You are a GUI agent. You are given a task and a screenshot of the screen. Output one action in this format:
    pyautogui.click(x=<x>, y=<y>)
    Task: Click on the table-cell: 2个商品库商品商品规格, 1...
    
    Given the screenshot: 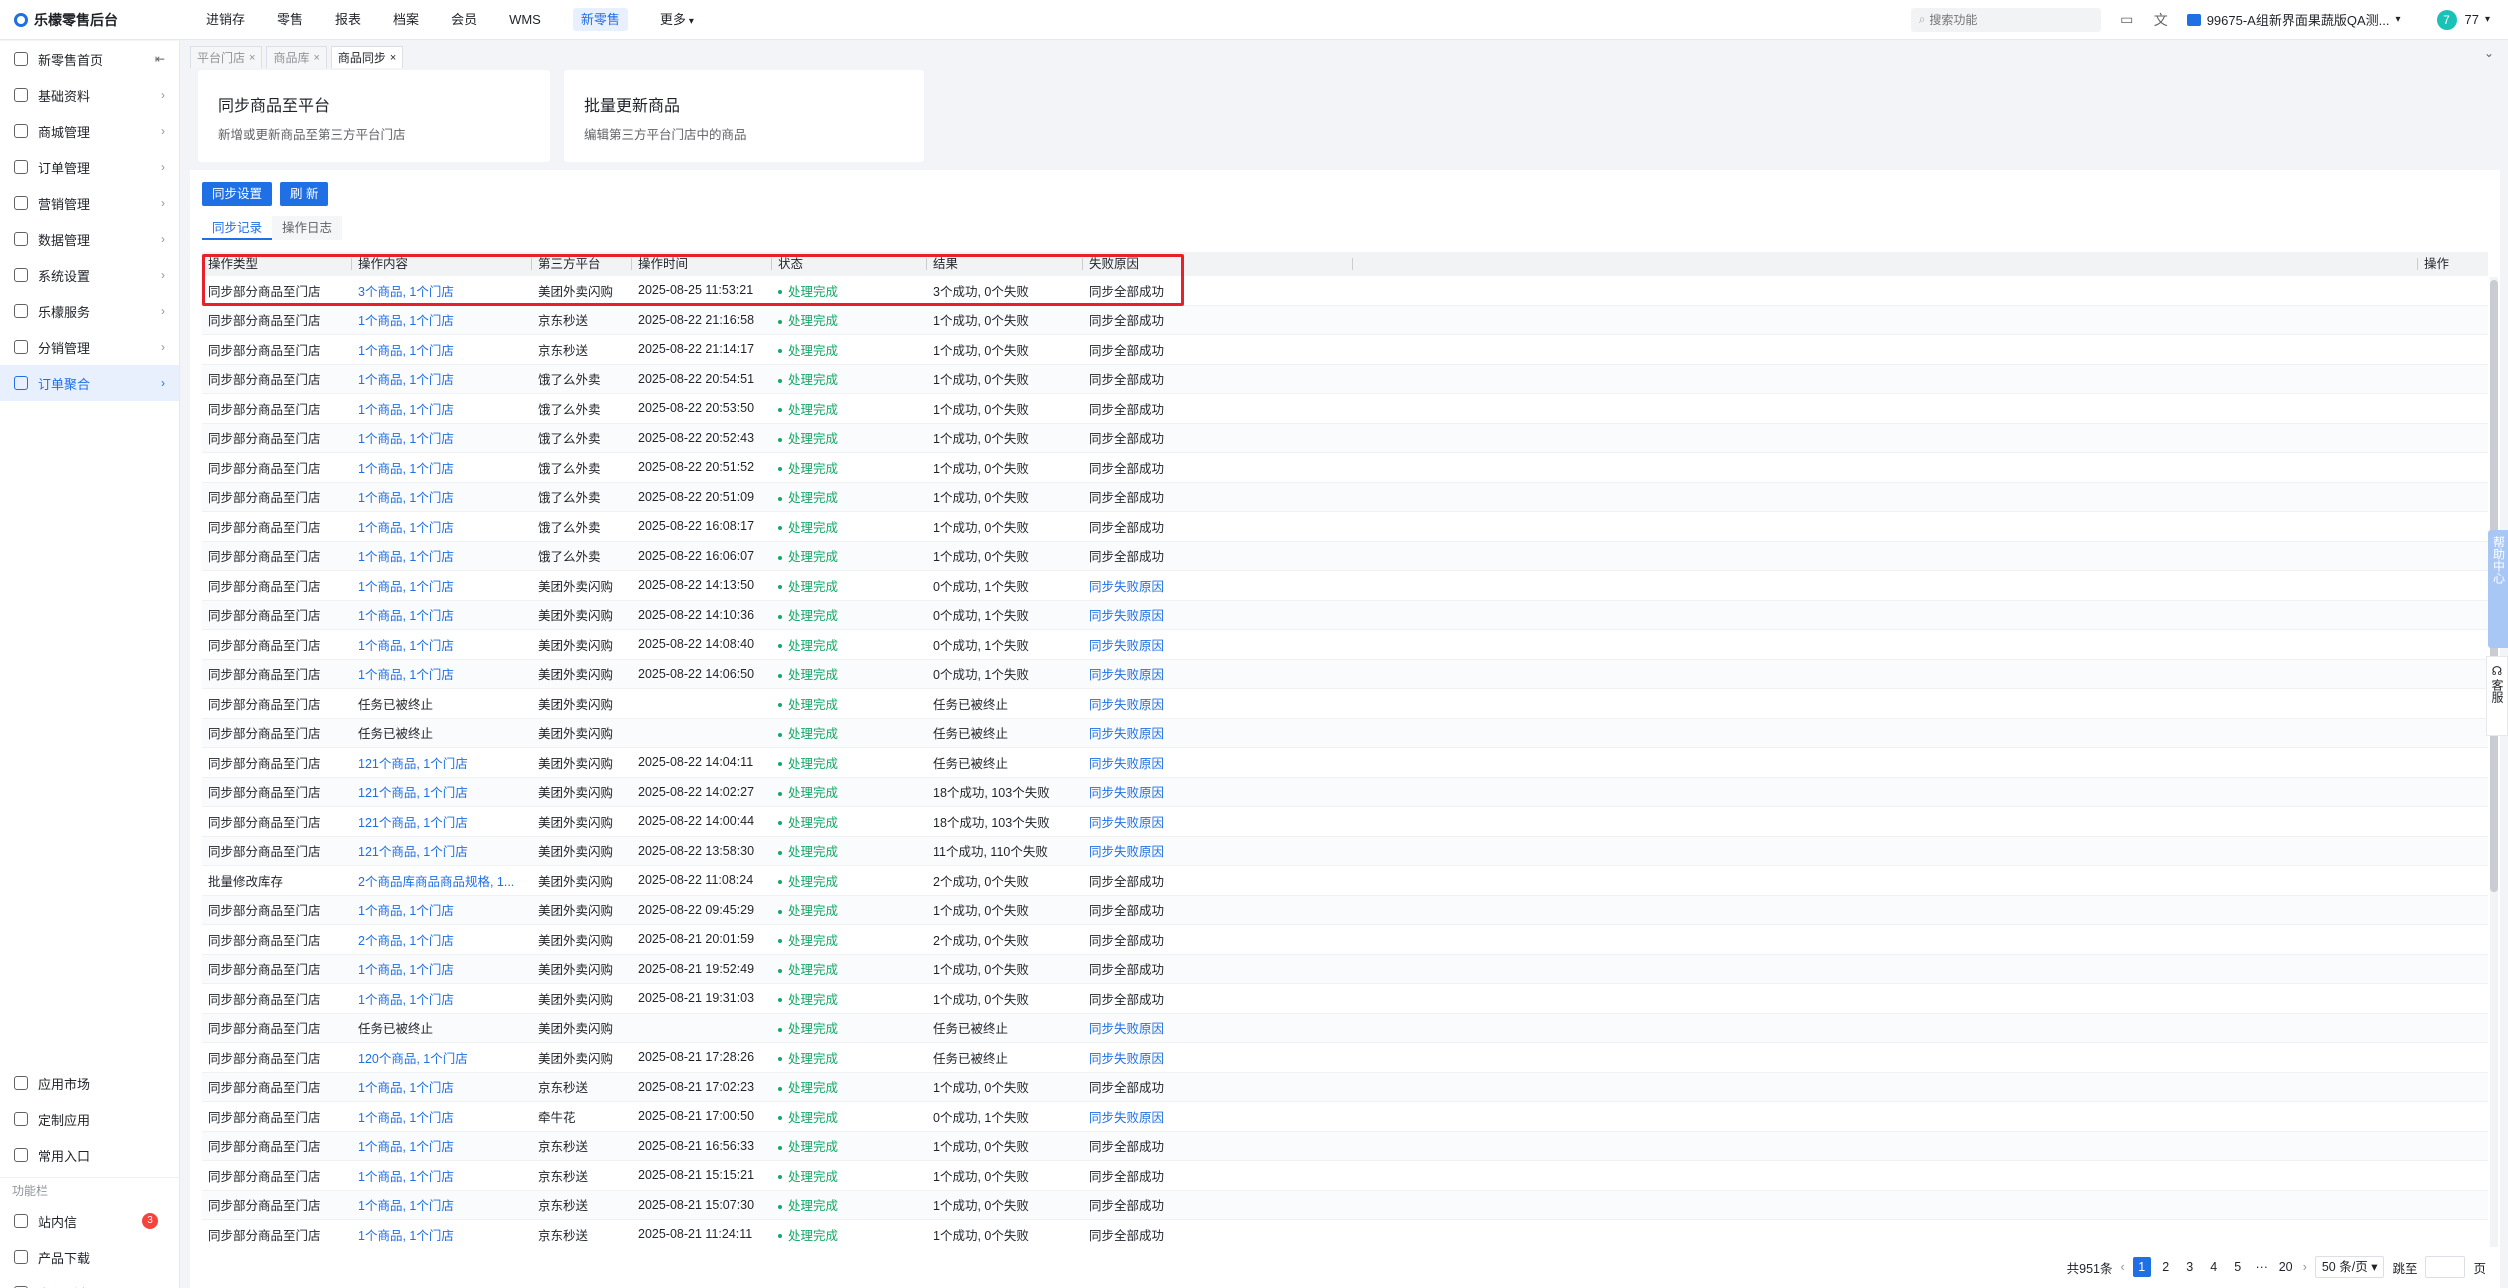 What is the action you would take?
    pyautogui.click(x=442, y=880)
    